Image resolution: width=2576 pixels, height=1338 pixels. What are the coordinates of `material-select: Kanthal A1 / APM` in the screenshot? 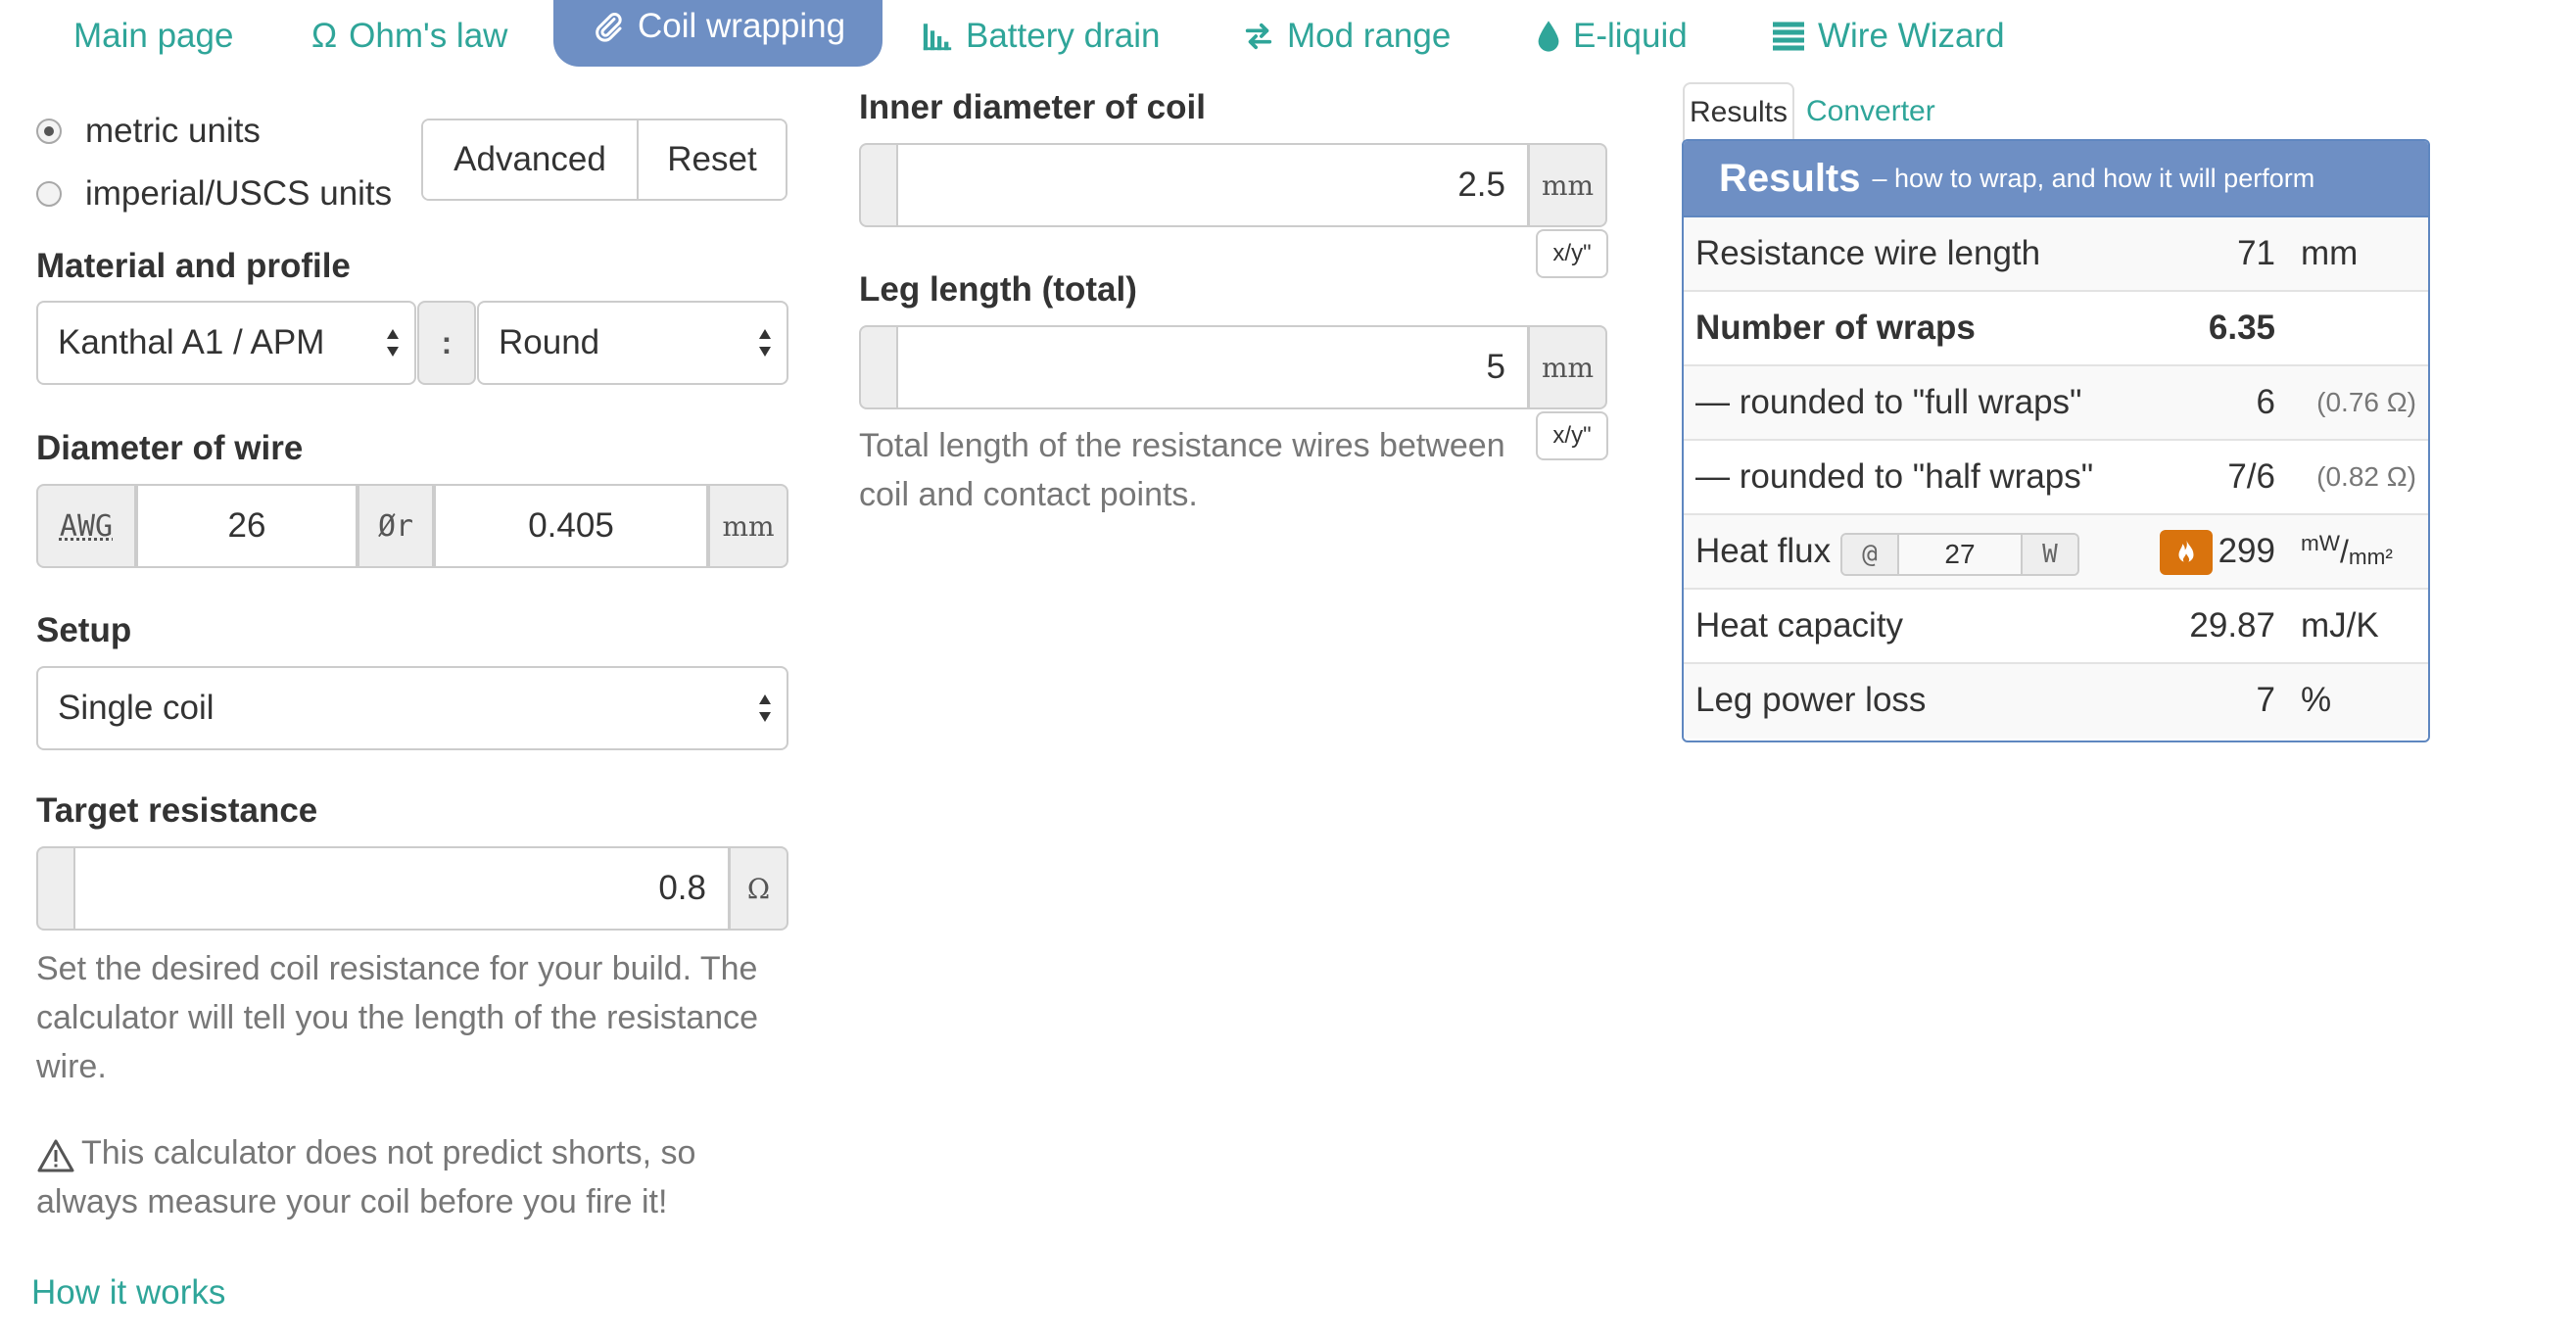 It's located at (226, 343).